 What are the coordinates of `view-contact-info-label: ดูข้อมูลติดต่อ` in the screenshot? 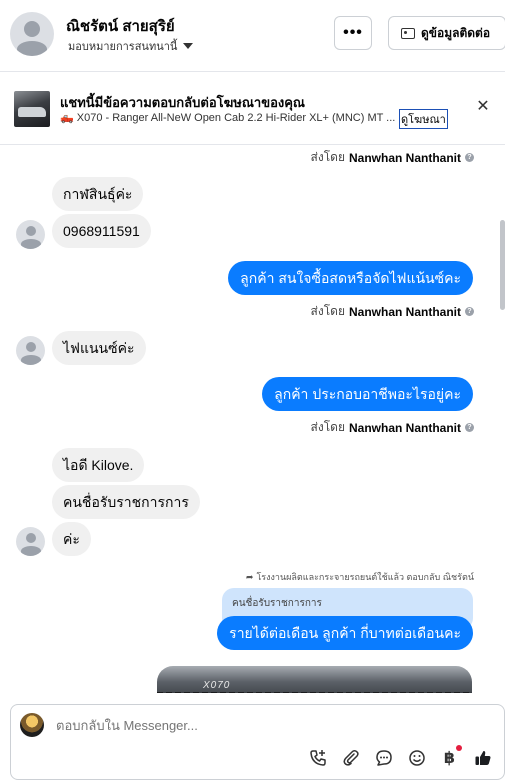 It's located at (456, 32).